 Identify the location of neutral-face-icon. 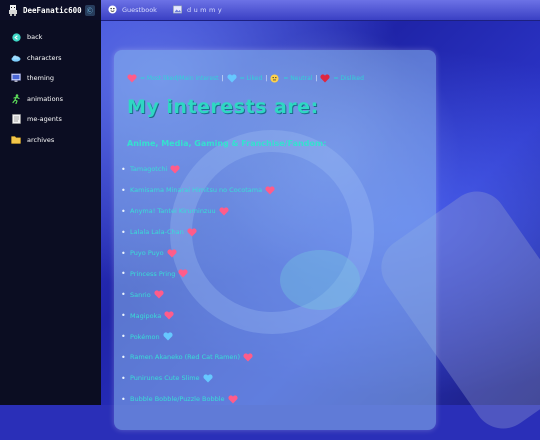
(275, 78).